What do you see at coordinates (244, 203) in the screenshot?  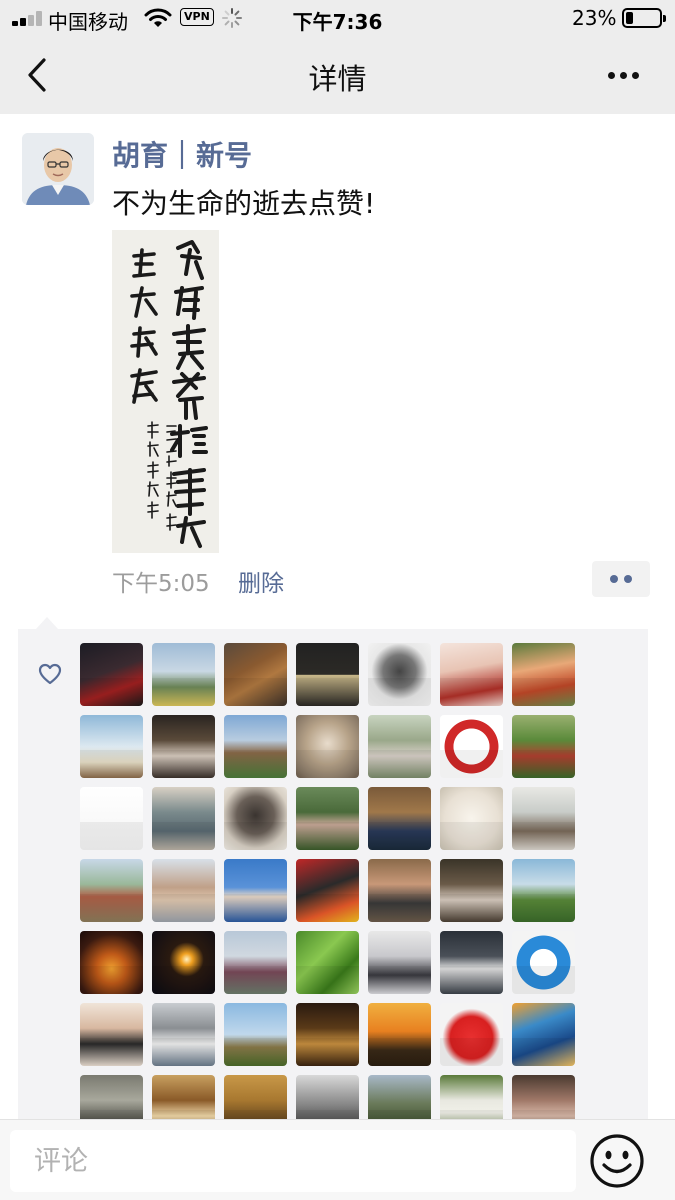 I see `post-text: 不为生命的逝去点赞!` at bounding box center [244, 203].